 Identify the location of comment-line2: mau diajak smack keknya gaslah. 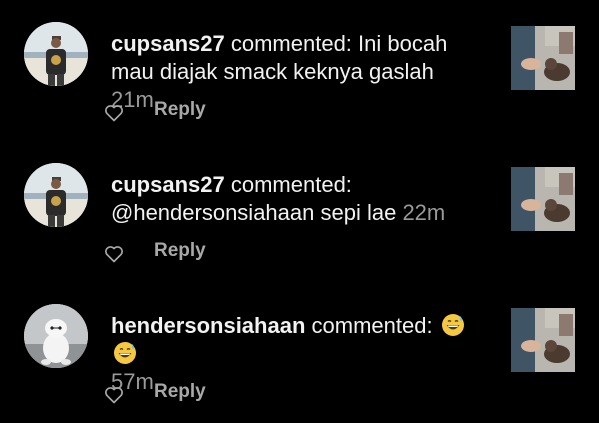
(272, 71).